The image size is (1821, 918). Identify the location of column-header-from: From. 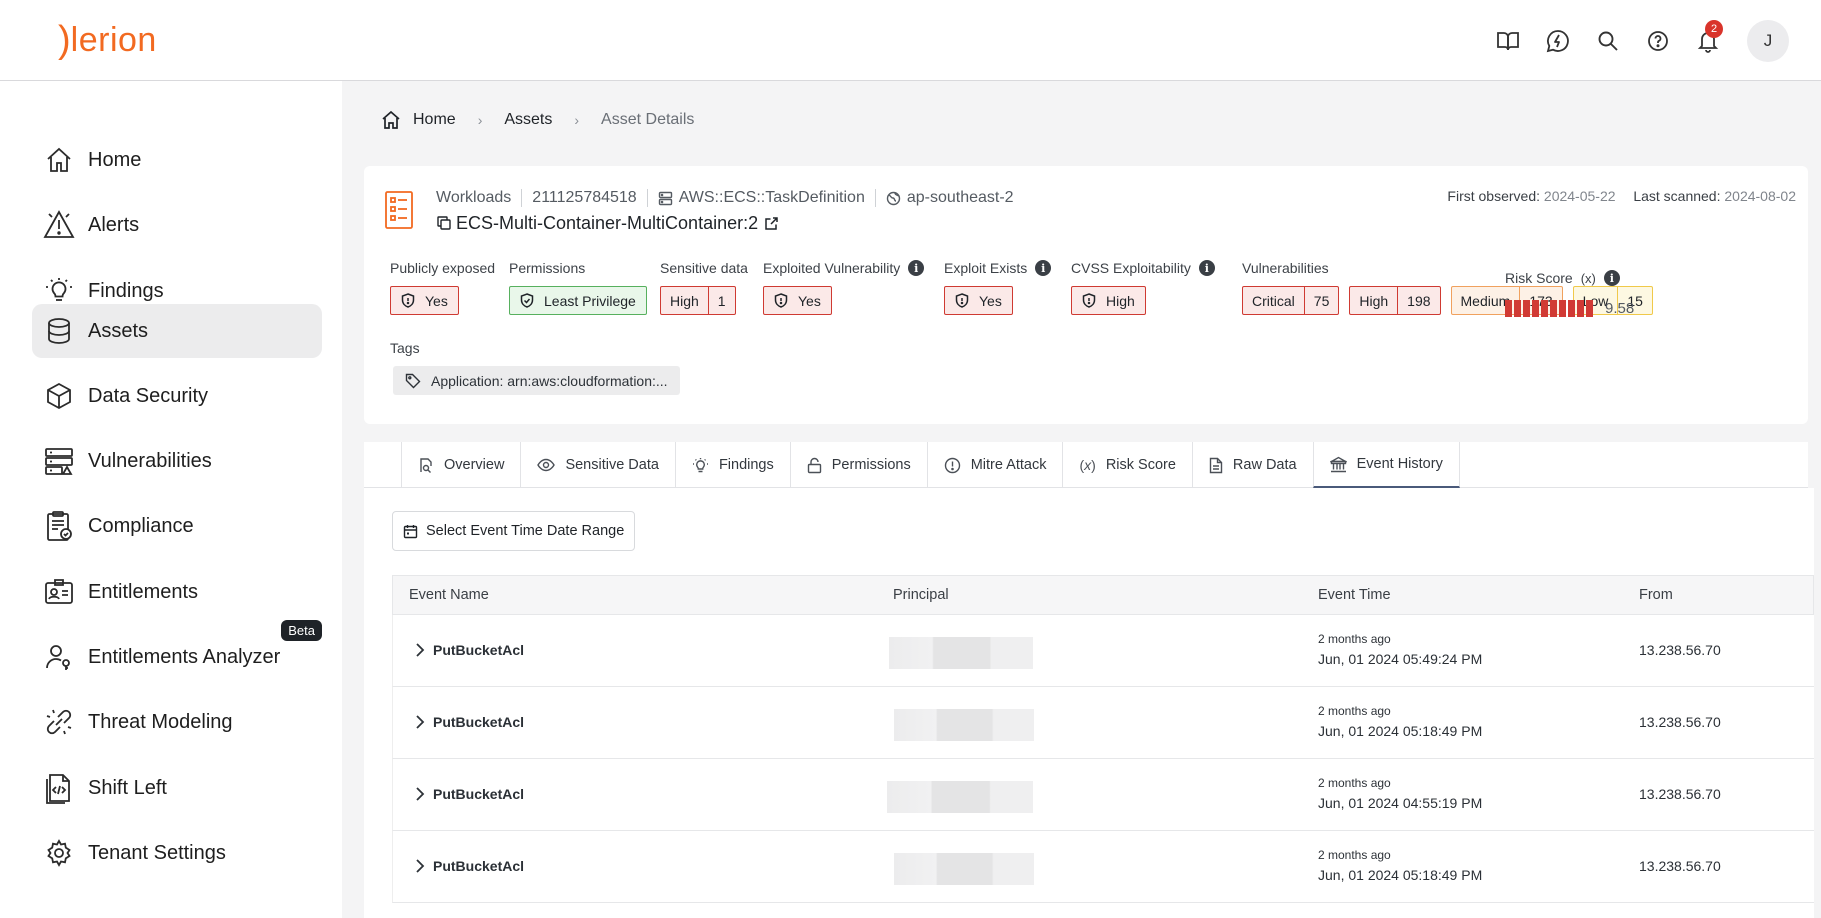
(1656, 595).